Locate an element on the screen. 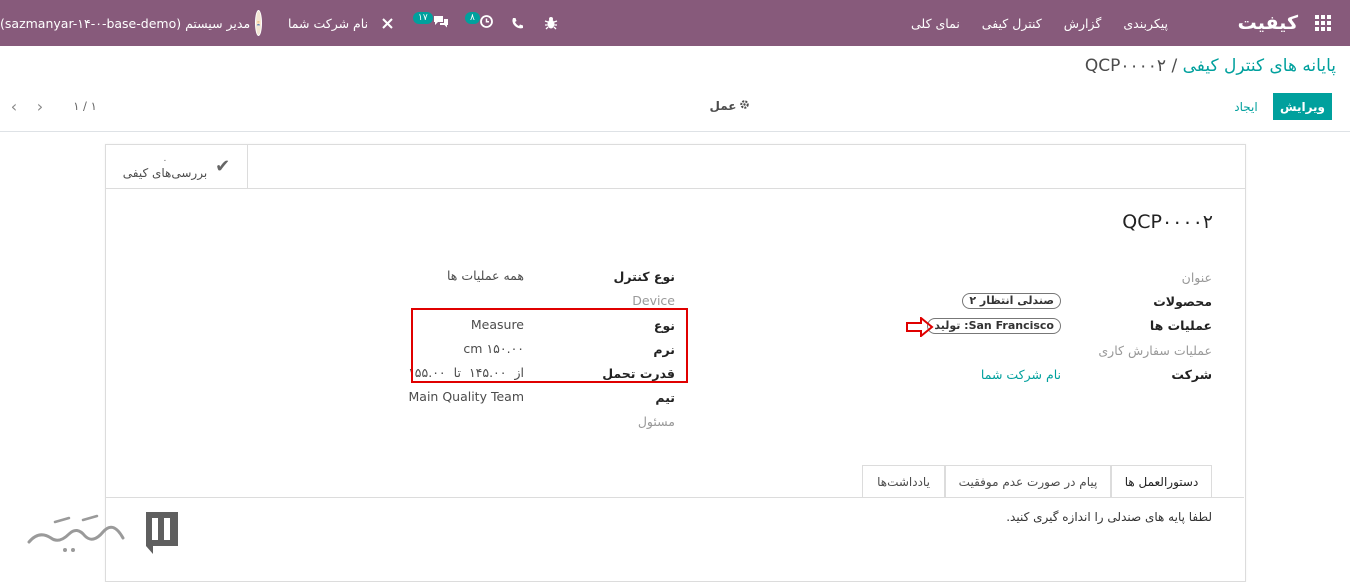 The width and height of the screenshot is (1350, 582). company-switcher: نام شرکت شما is located at coordinates (328, 23).